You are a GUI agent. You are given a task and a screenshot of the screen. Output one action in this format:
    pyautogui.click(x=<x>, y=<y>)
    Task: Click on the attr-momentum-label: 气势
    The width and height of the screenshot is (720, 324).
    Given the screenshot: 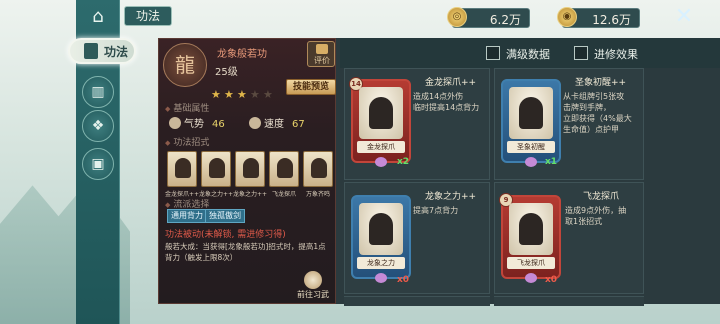 What is the action you would take?
    pyautogui.click(x=194, y=124)
    